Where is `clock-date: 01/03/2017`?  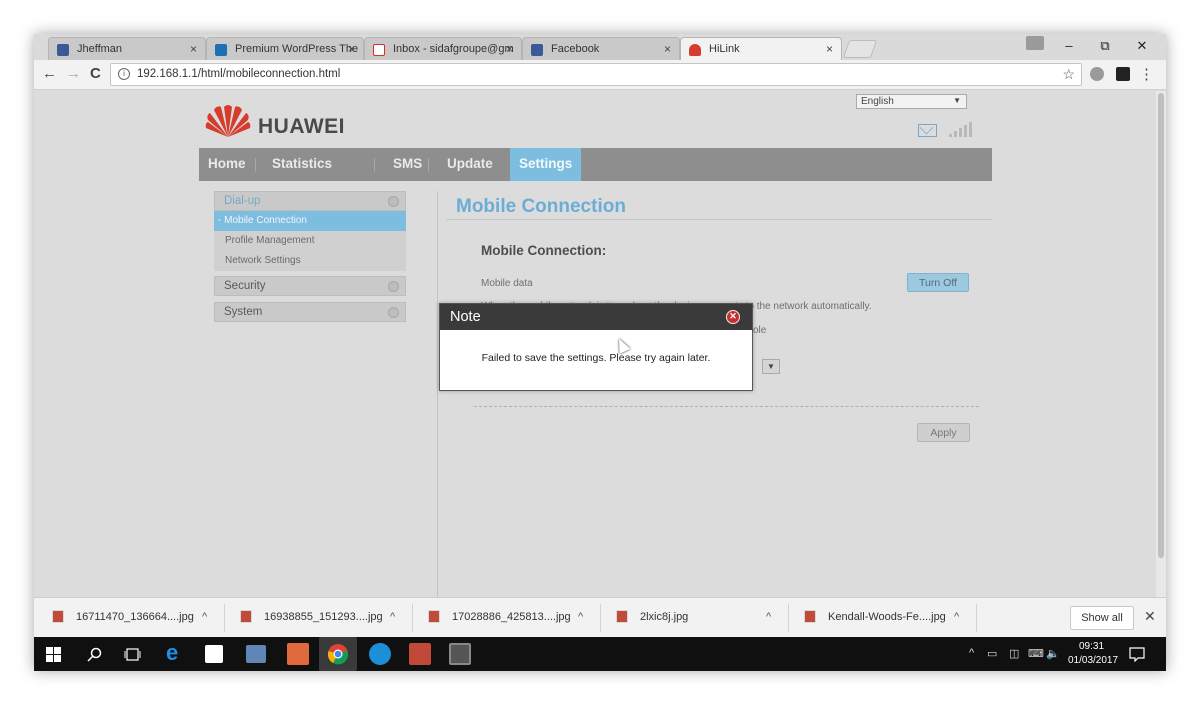
clock-date: 01/03/2017 is located at coordinates (1093, 660).